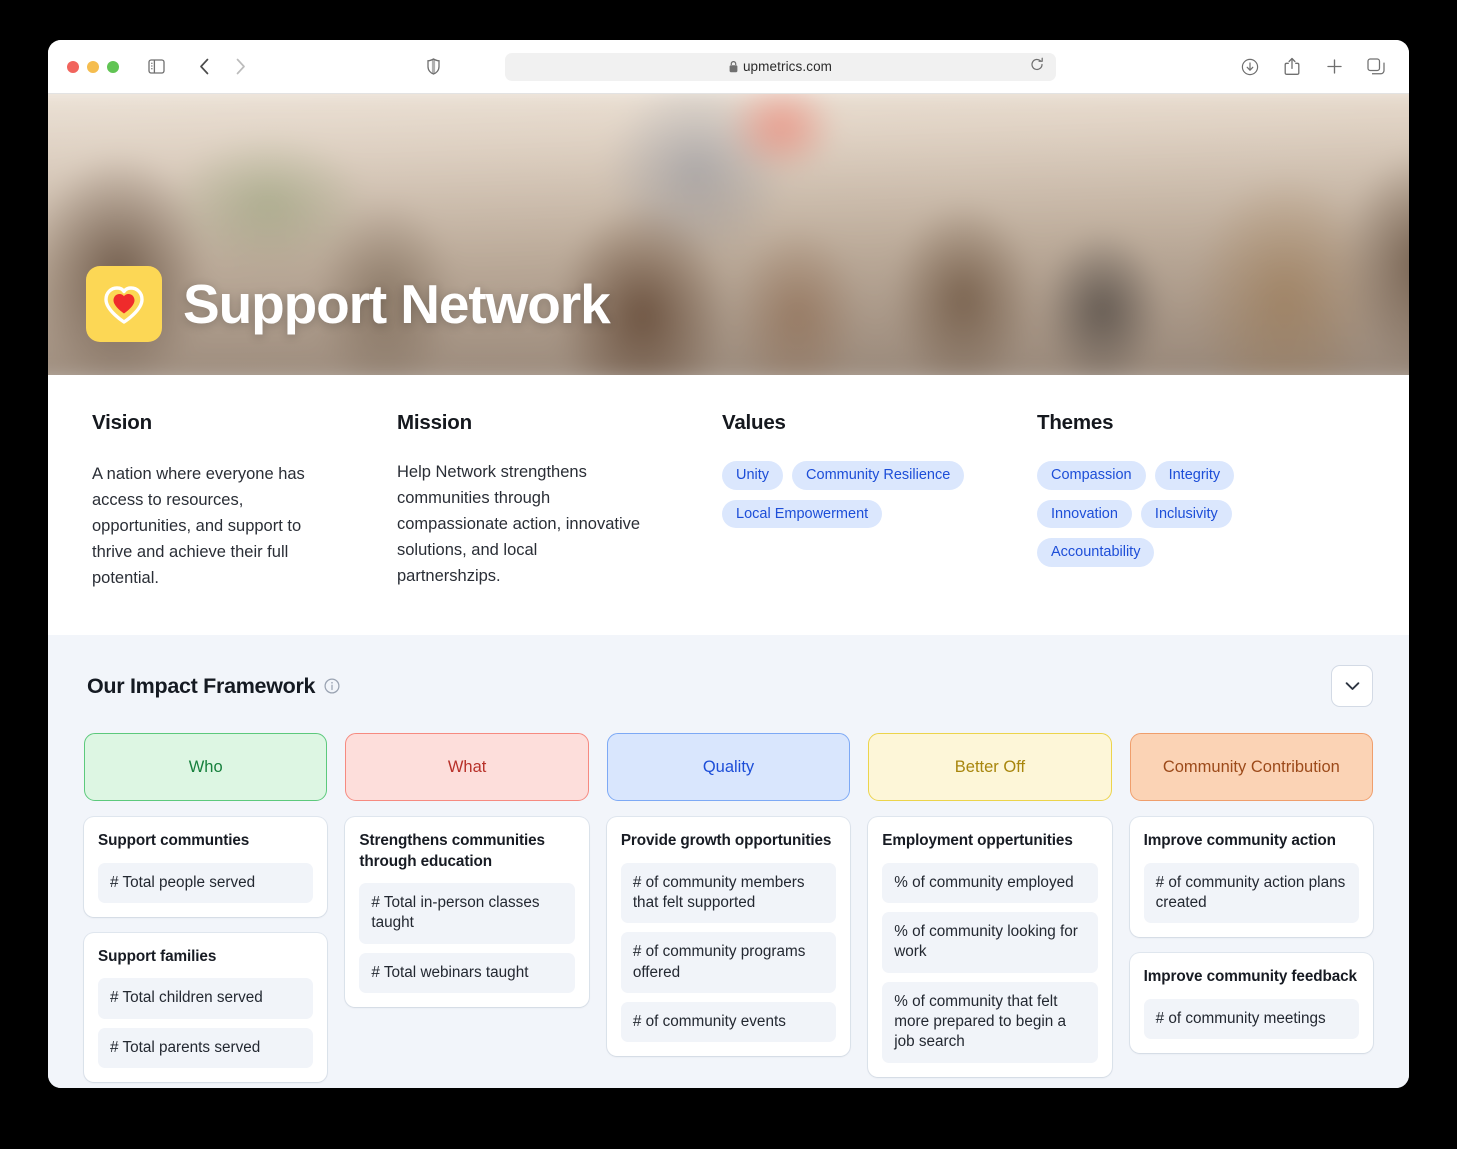 The width and height of the screenshot is (1457, 1149). Describe the element at coordinates (726, 841) in the screenshot. I see `outcome-card-title: Provide growth opportunities` at that location.